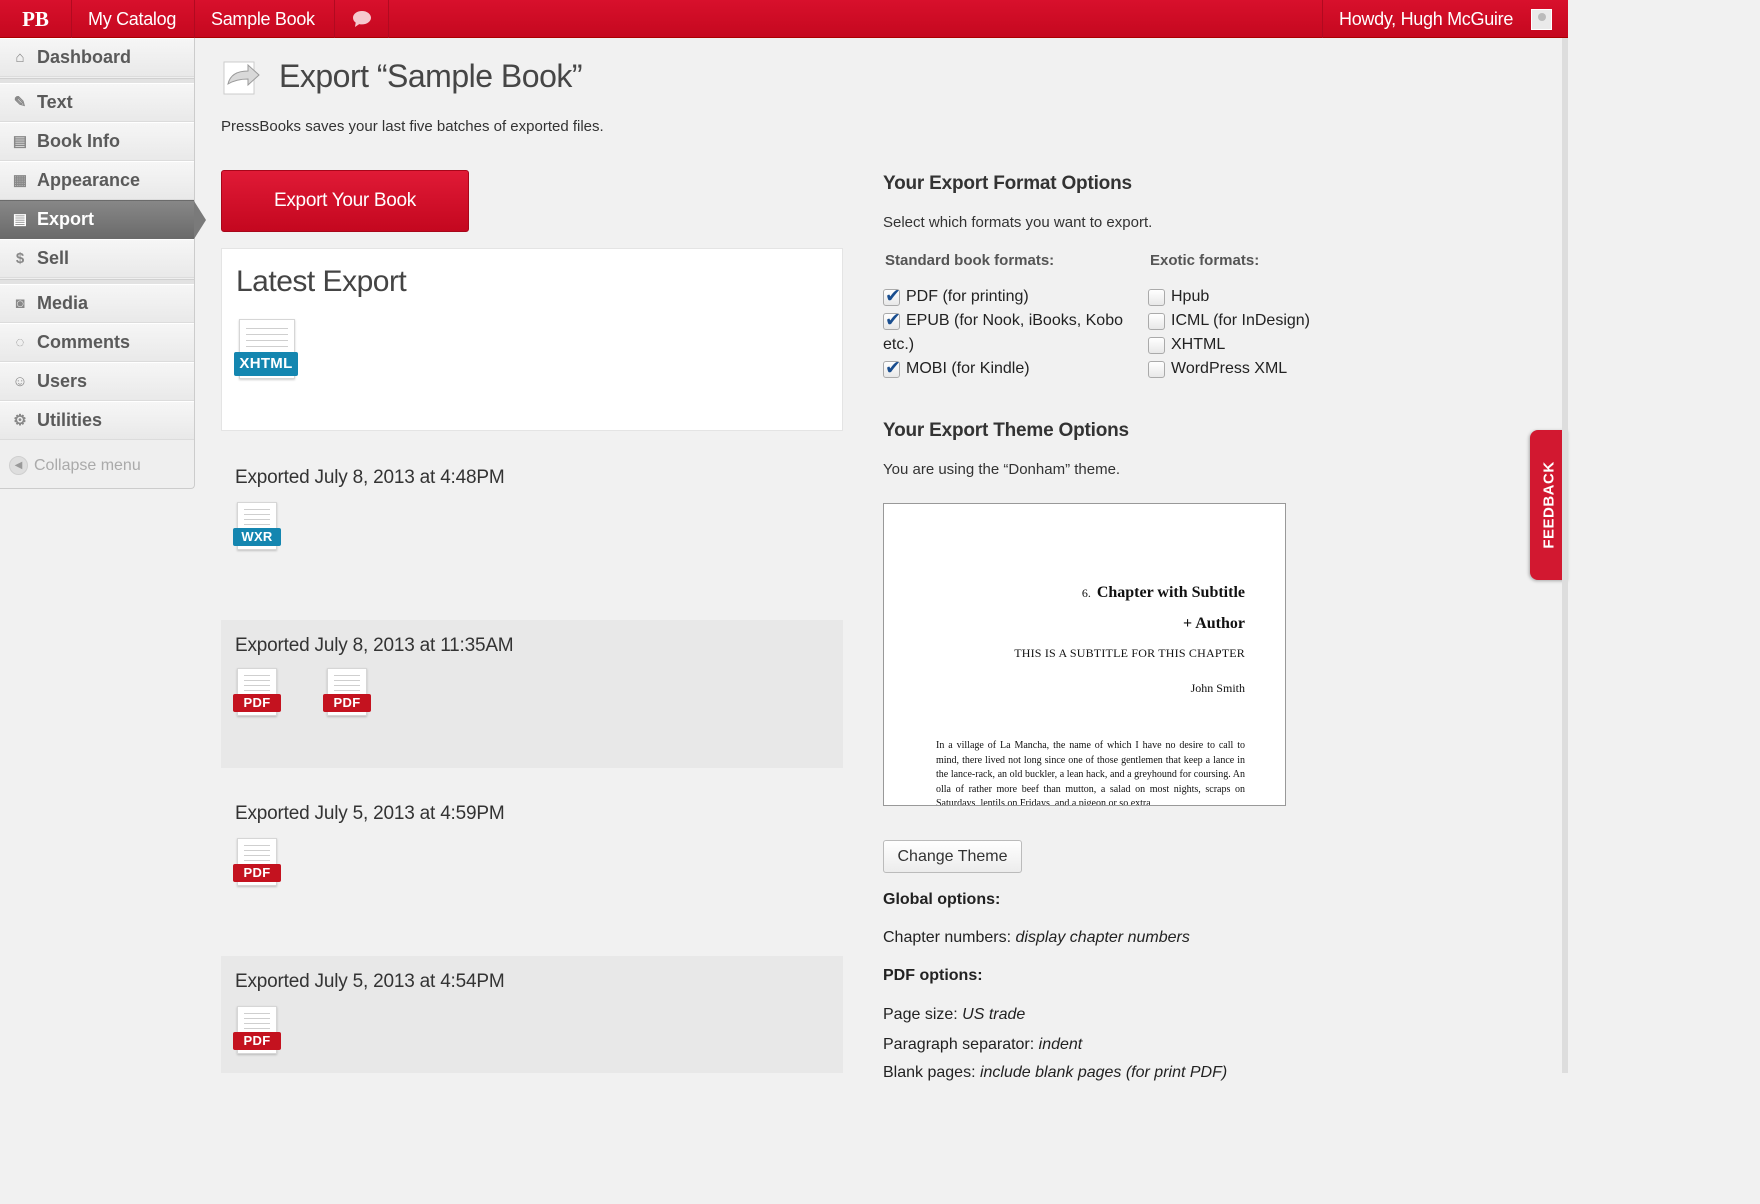  What do you see at coordinates (1156, 369) in the screenshot?
I see `wordpress-xml-checkbox` at bounding box center [1156, 369].